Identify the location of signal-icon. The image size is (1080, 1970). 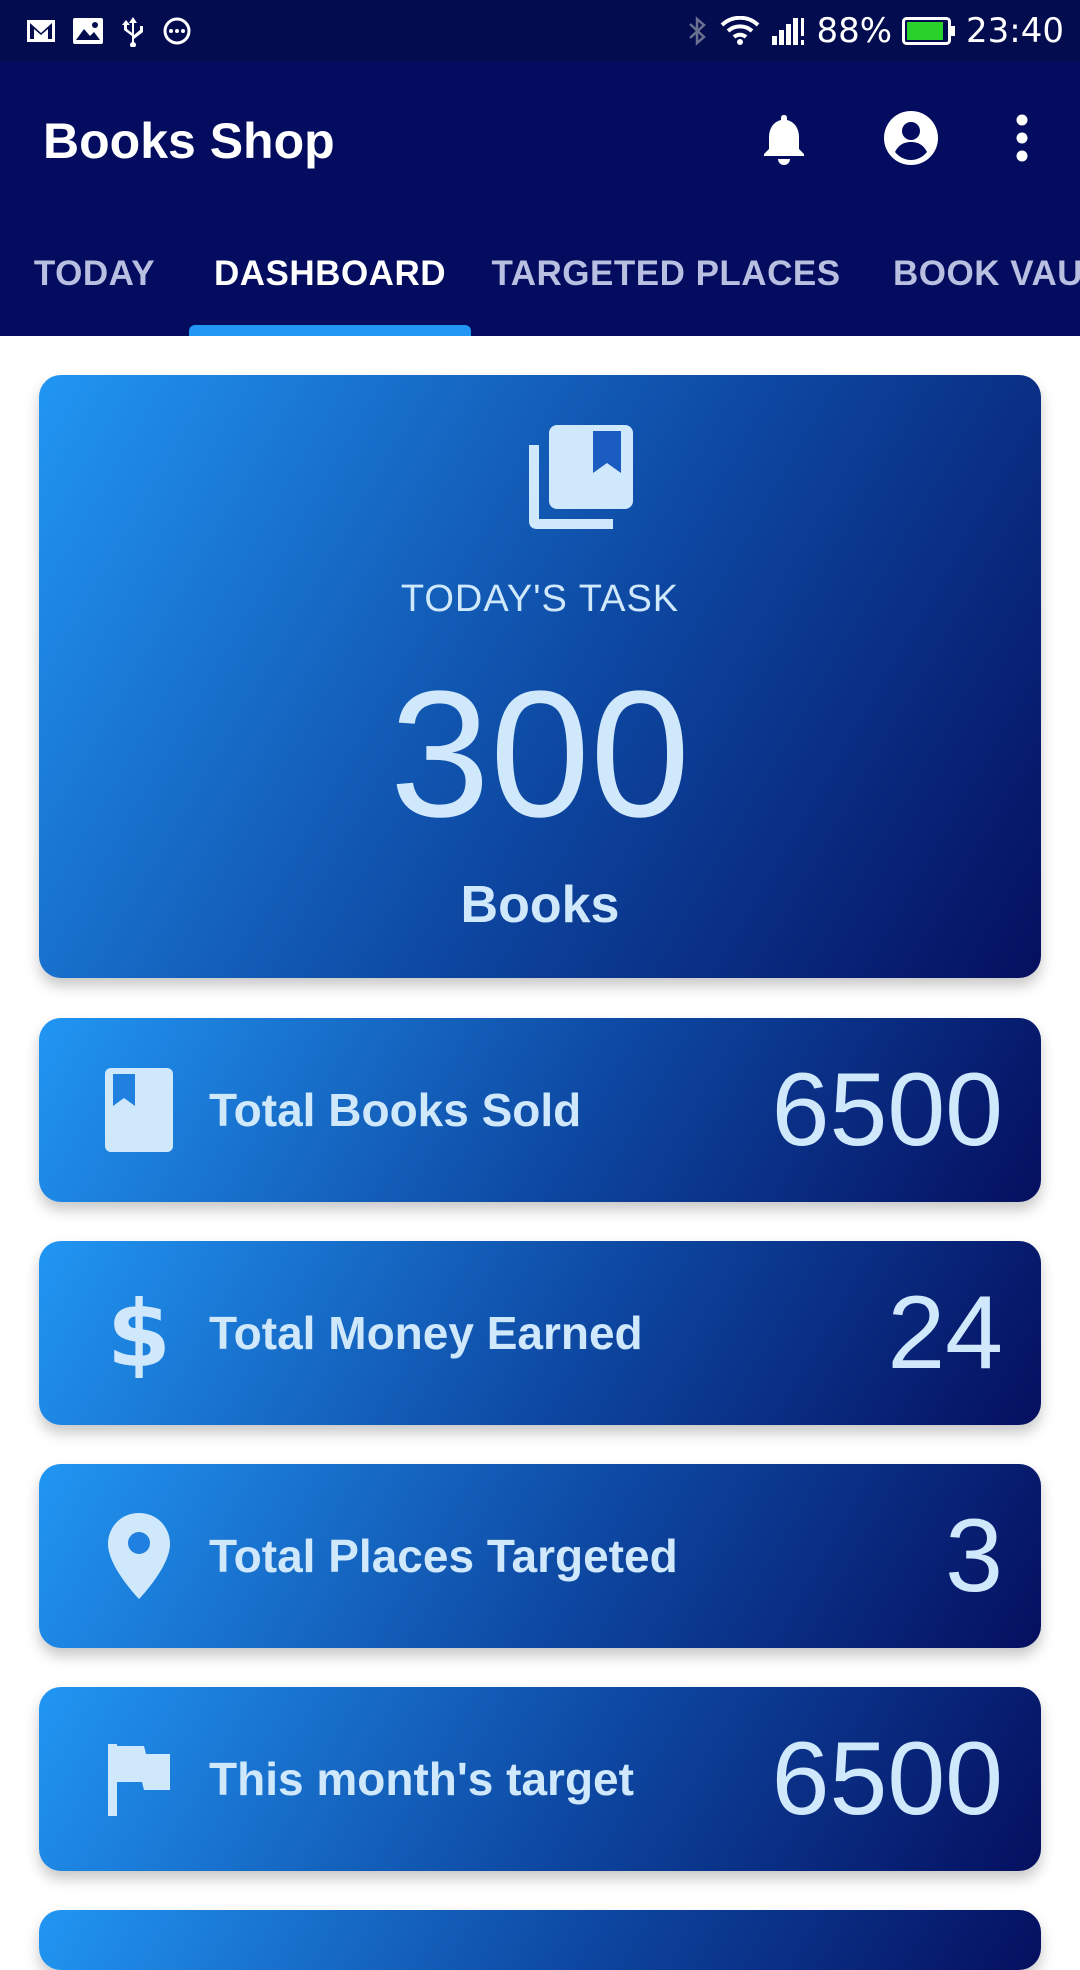
(788, 31).